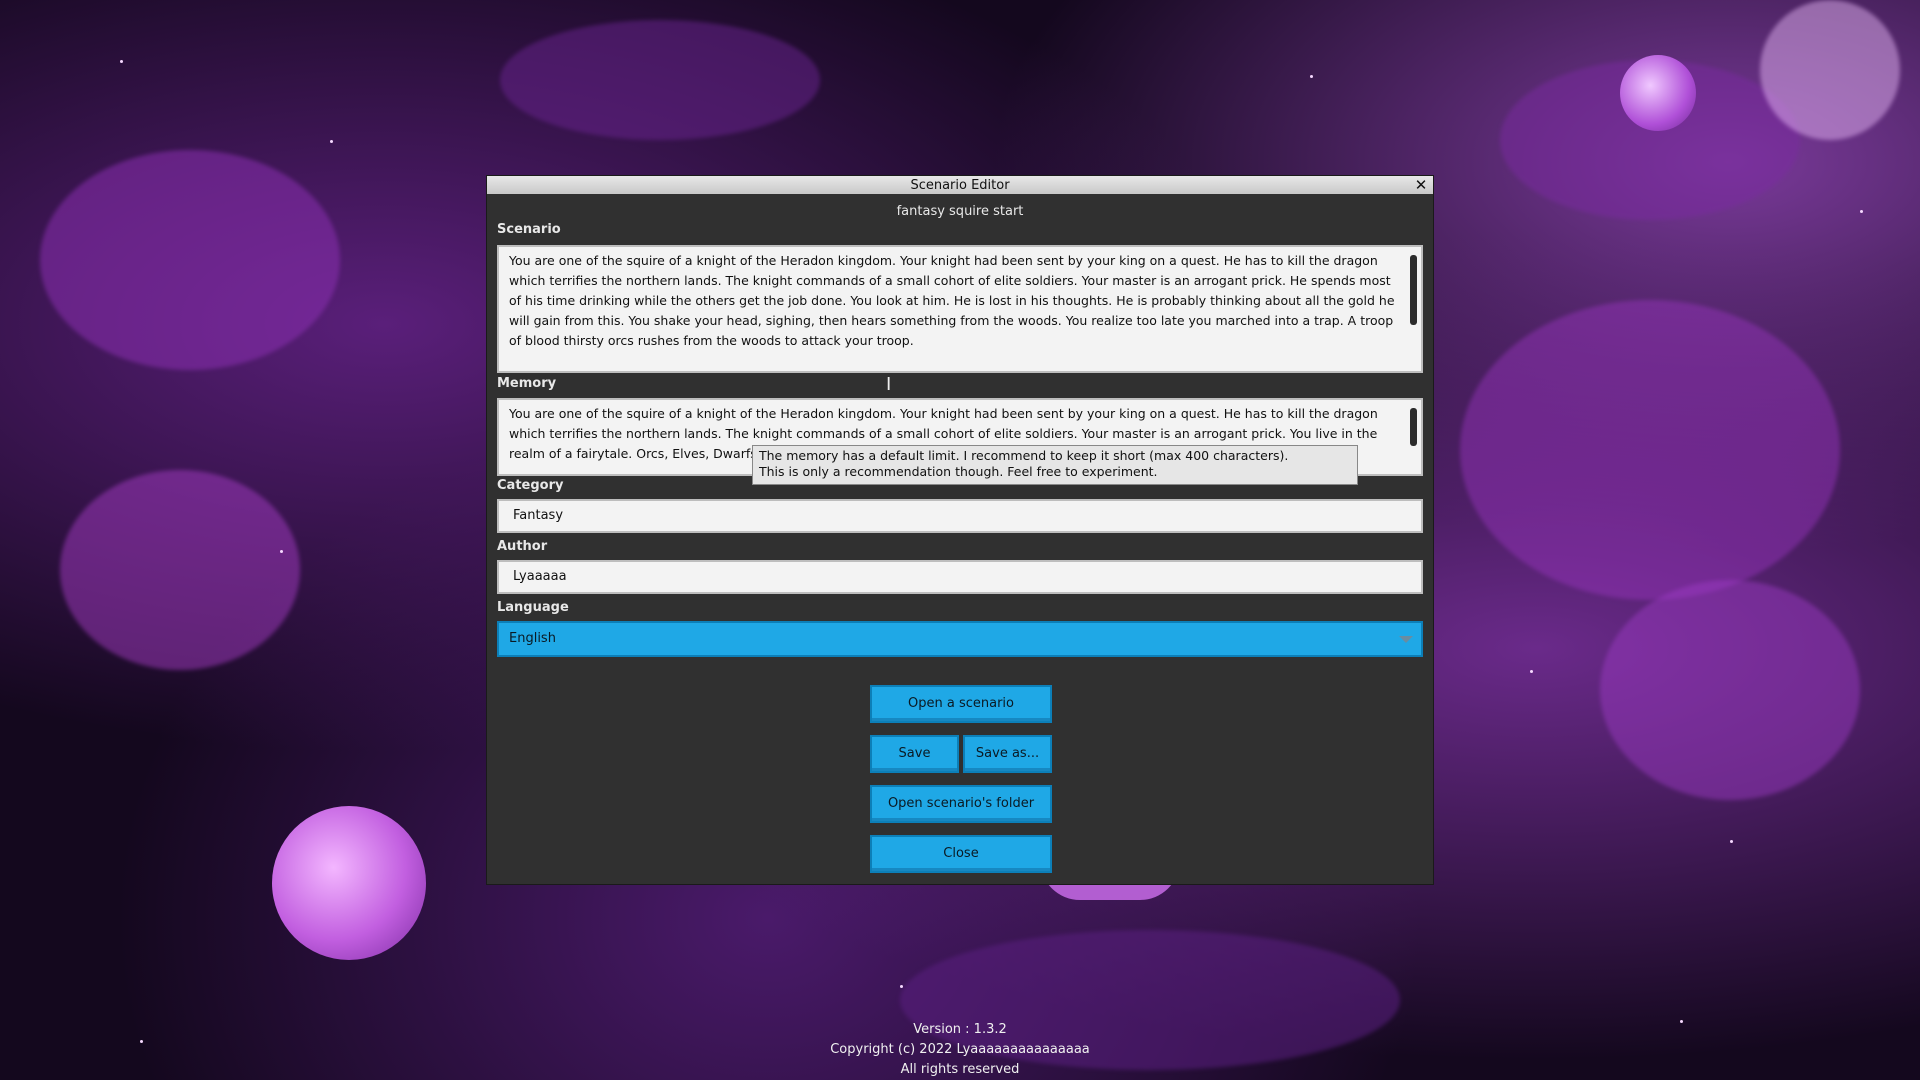 The width and height of the screenshot is (1920, 1080). Describe the element at coordinates (1421, 185) in the screenshot. I see `close-icon: ✕` at that location.